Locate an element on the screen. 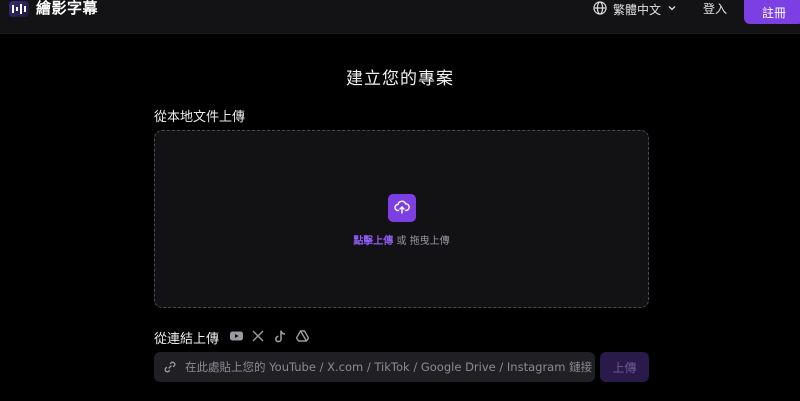 The image size is (800, 401). language-selector: 繁體中文 is located at coordinates (635, 9).